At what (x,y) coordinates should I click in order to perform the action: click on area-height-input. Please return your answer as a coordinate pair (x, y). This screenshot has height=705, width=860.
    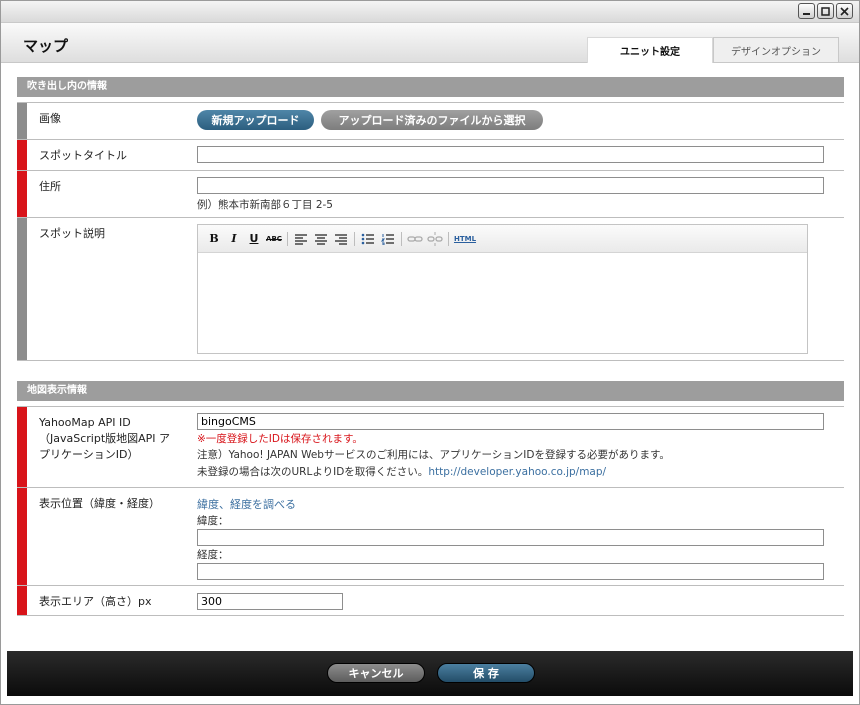
    Looking at the image, I should click on (270, 601).